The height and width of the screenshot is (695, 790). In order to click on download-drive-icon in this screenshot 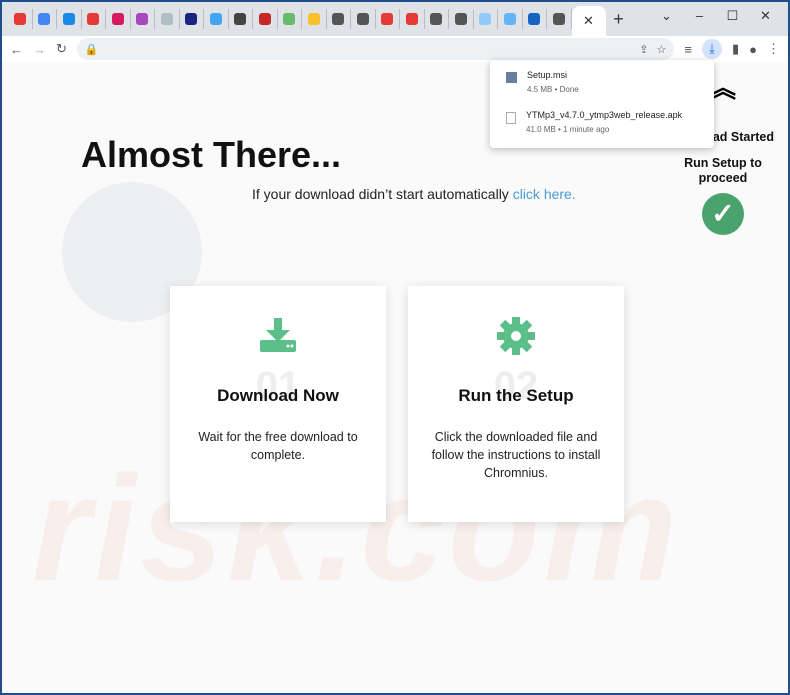, I will do `click(278, 335)`.